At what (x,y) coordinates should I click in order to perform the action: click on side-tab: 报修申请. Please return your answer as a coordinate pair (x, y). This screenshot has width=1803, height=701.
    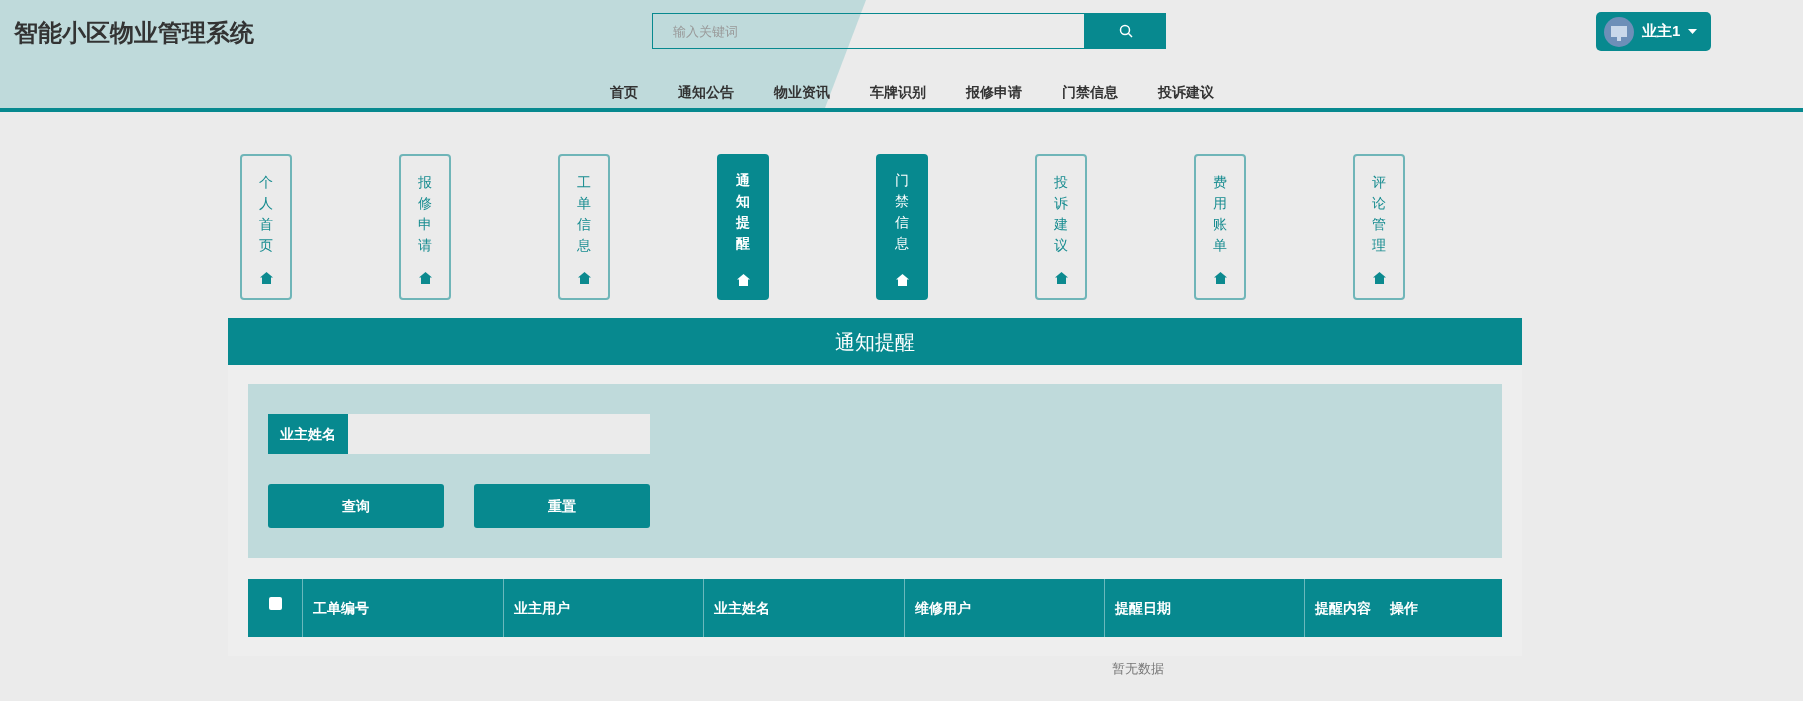
    Looking at the image, I should click on (425, 227).